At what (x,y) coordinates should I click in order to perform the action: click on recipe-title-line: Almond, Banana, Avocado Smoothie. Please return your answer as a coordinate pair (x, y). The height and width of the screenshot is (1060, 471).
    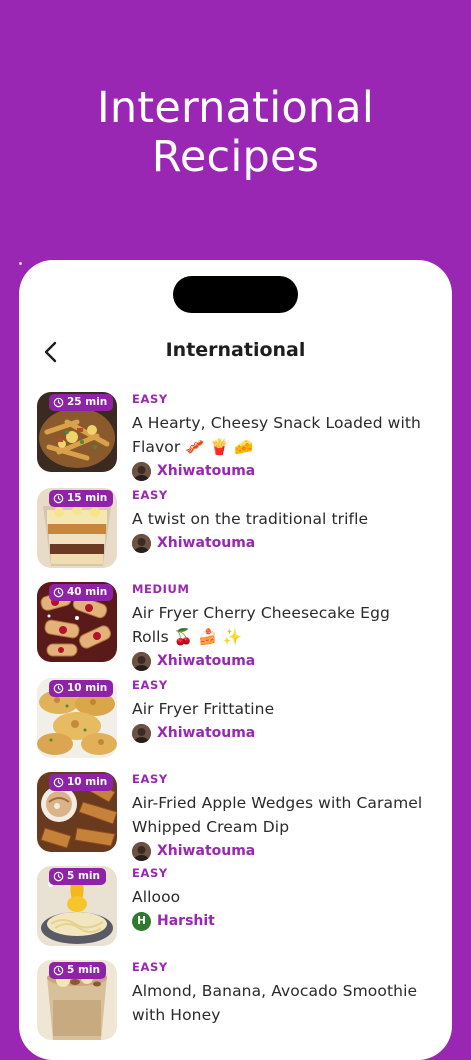
    Looking at the image, I should click on (275, 991).